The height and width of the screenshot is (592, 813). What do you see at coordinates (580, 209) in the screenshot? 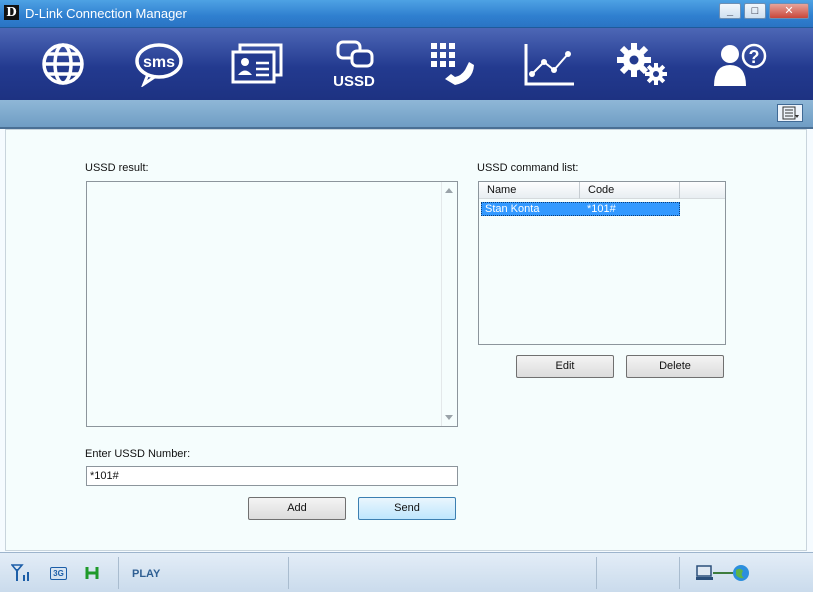
I see `list-item: Stan Konta *101#` at bounding box center [580, 209].